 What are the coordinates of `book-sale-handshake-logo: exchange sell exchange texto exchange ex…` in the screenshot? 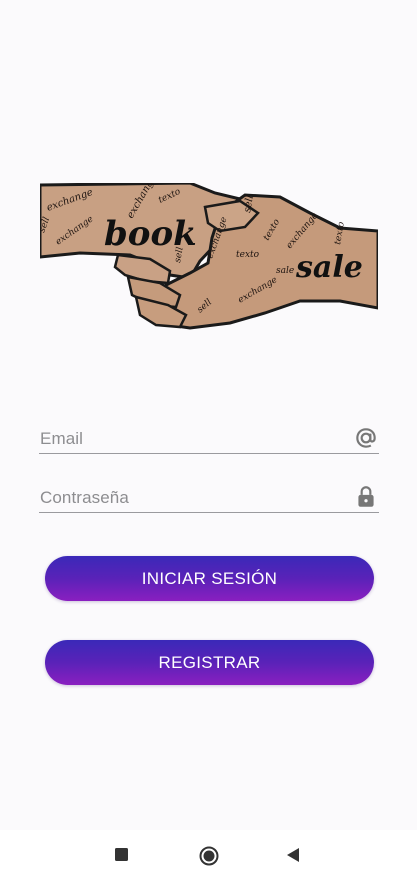 It's located at (209, 256).